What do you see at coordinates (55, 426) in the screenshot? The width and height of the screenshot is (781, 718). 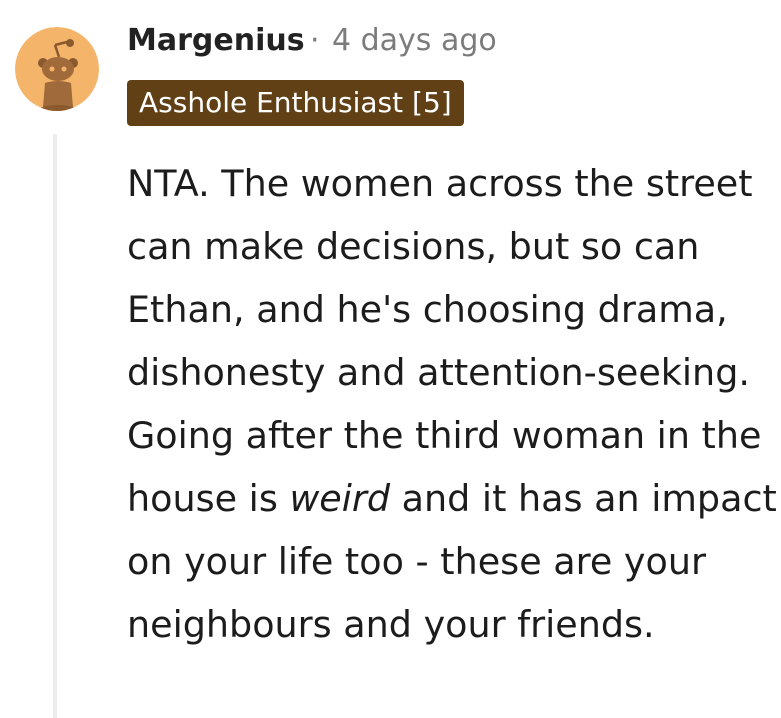 I see `thread-line` at bounding box center [55, 426].